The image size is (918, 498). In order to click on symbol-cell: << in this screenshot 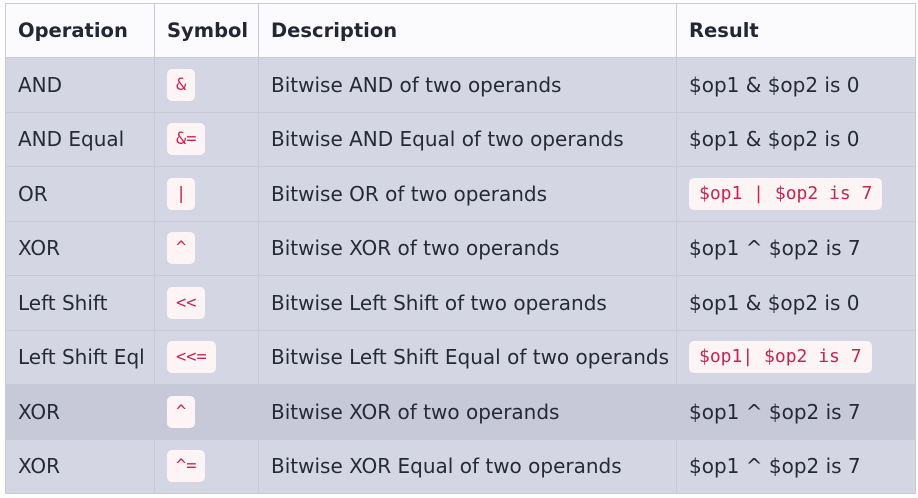, I will do `click(206, 303)`.